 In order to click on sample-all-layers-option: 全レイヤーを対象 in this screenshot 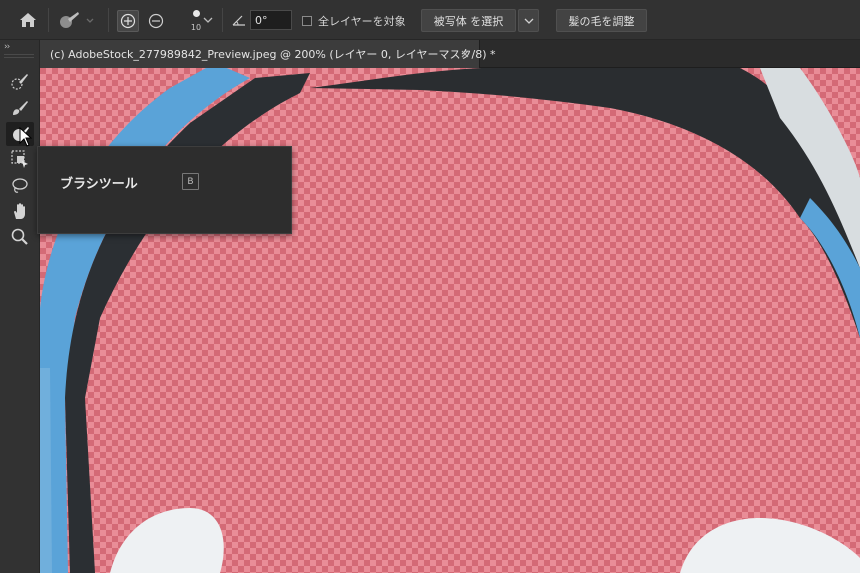, I will do `click(354, 21)`.